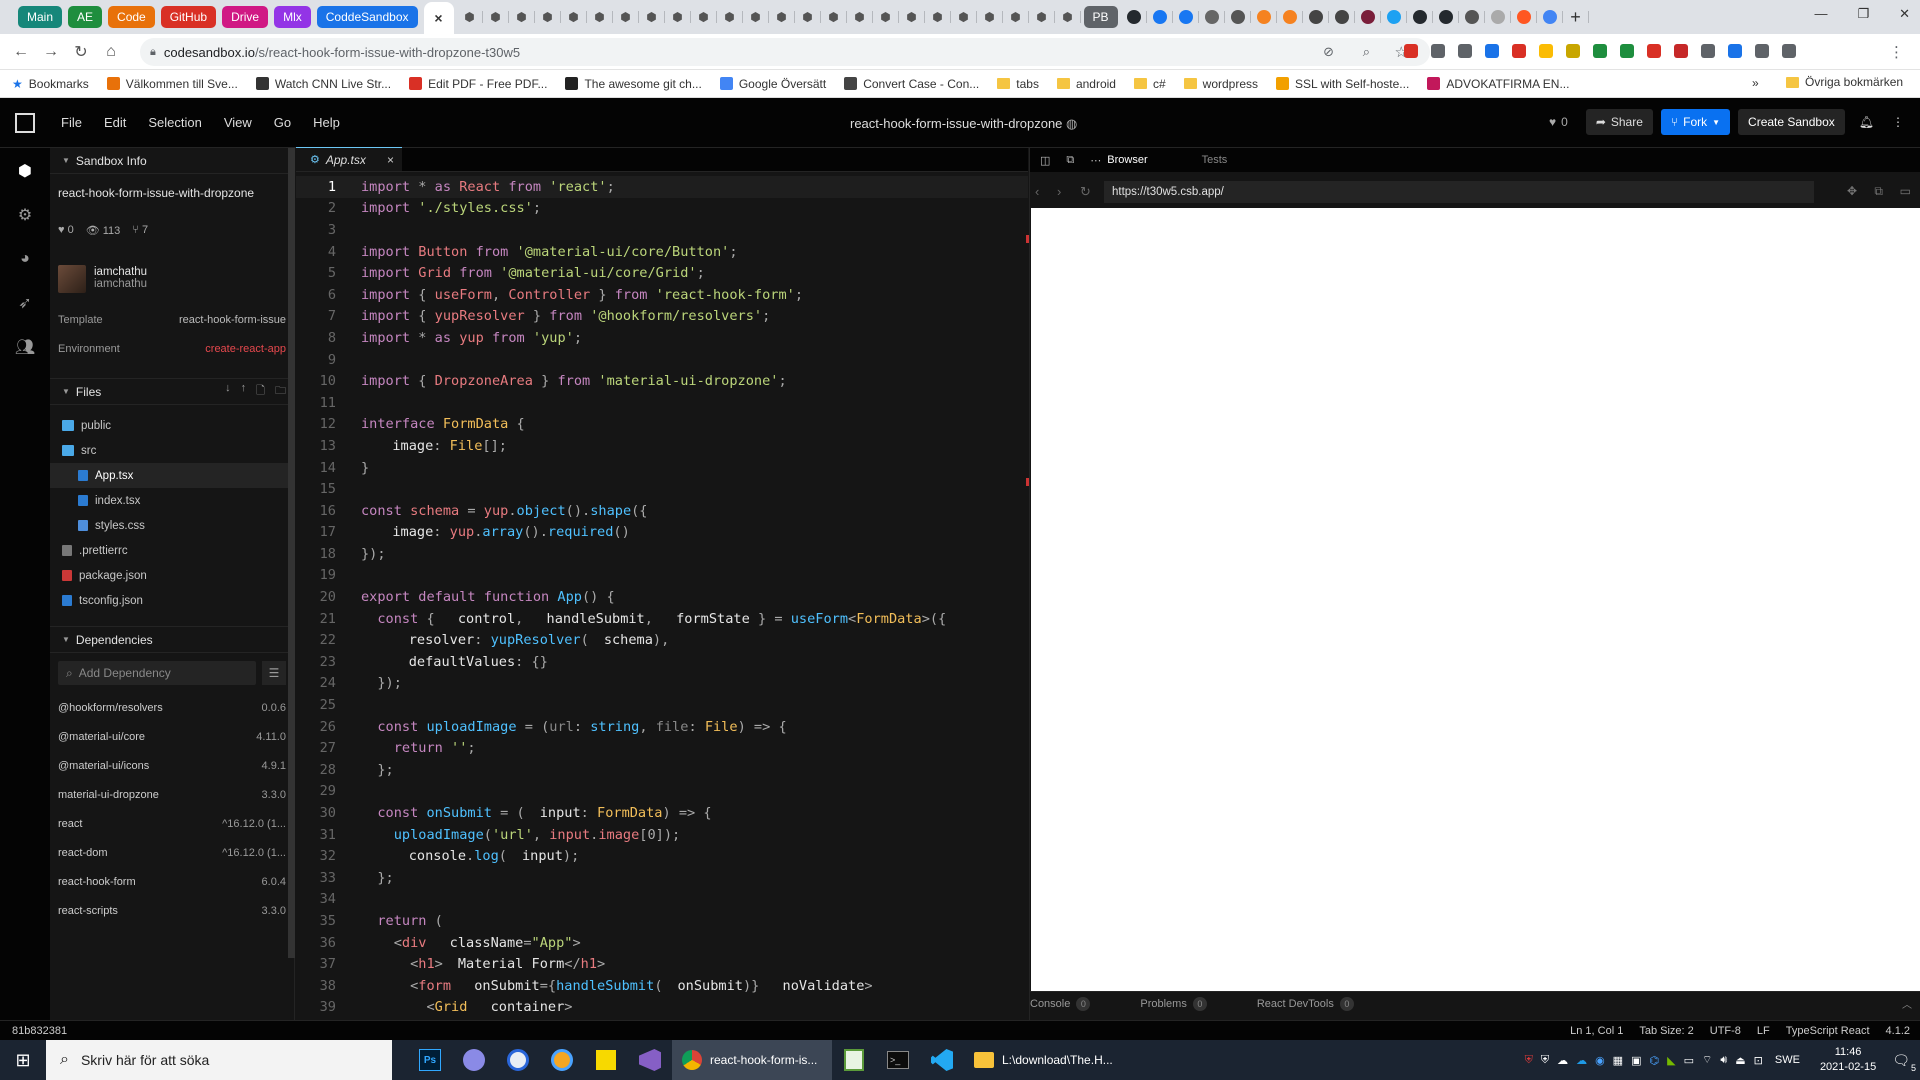  What do you see at coordinates (172, 475) in the screenshot?
I see `file-tree-item: App.tsx` at bounding box center [172, 475].